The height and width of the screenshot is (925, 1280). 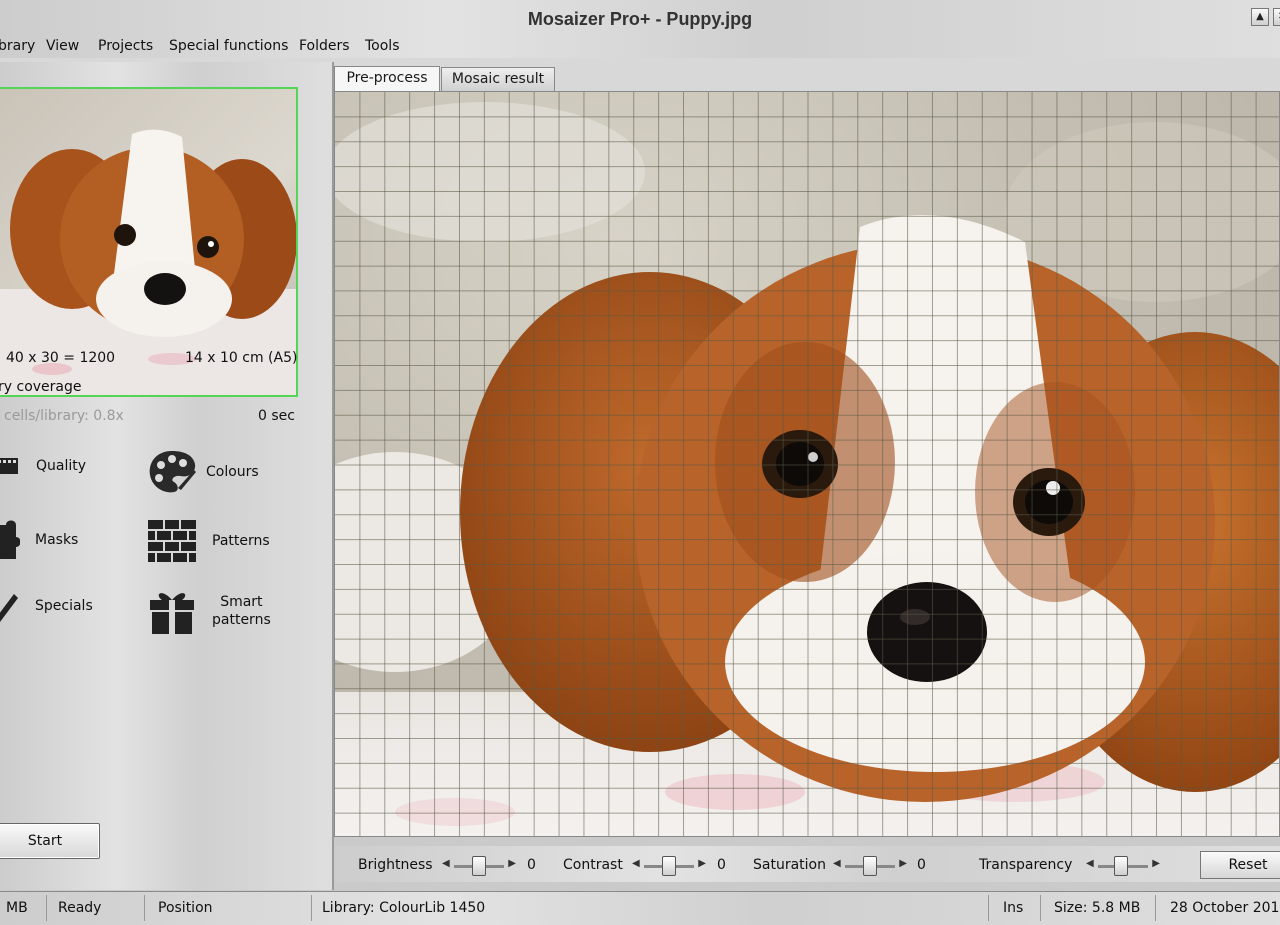 What do you see at coordinates (9, 608) in the screenshot?
I see `wand-icon` at bounding box center [9, 608].